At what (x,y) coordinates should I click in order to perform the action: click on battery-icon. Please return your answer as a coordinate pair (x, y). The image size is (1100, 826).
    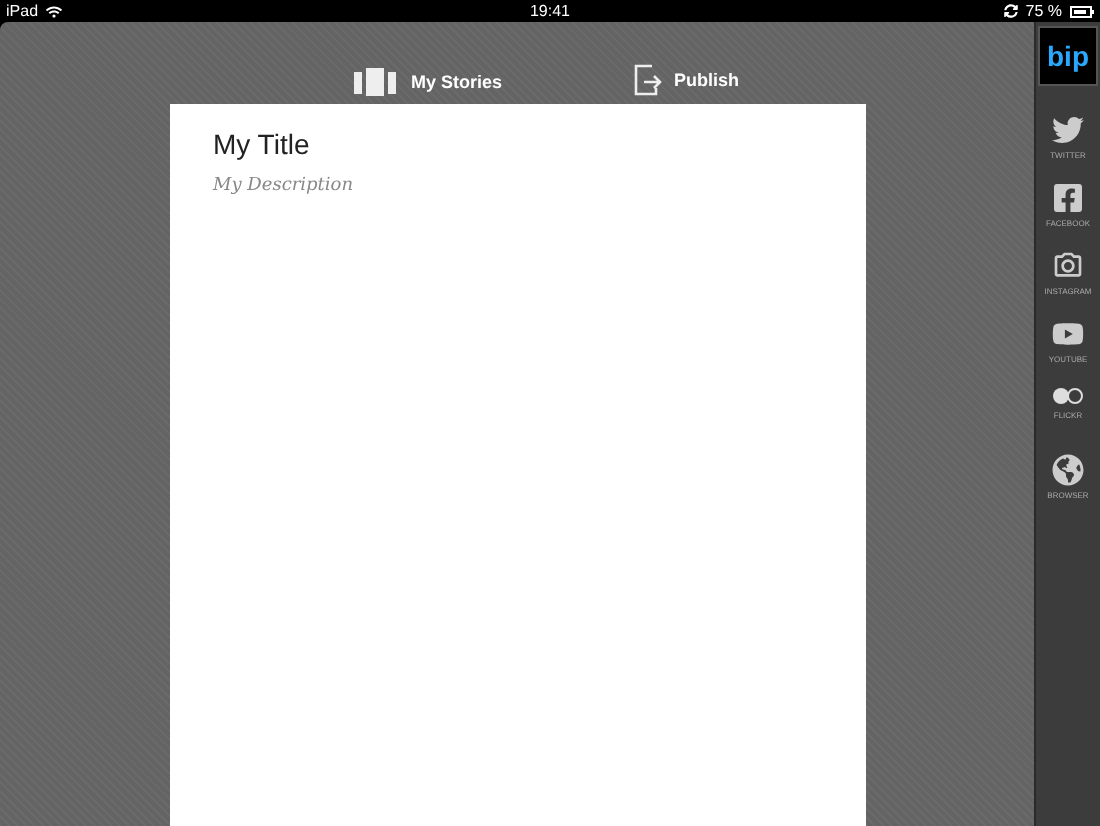
    Looking at the image, I should click on (1082, 11).